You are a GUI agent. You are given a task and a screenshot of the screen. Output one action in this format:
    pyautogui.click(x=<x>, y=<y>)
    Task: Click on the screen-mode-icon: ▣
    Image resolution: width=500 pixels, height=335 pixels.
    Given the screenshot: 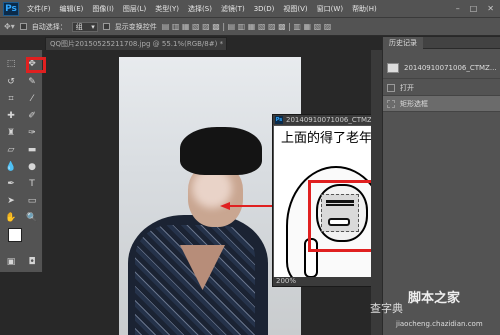 What is the action you would take?
    pyautogui.click(x=11, y=262)
    